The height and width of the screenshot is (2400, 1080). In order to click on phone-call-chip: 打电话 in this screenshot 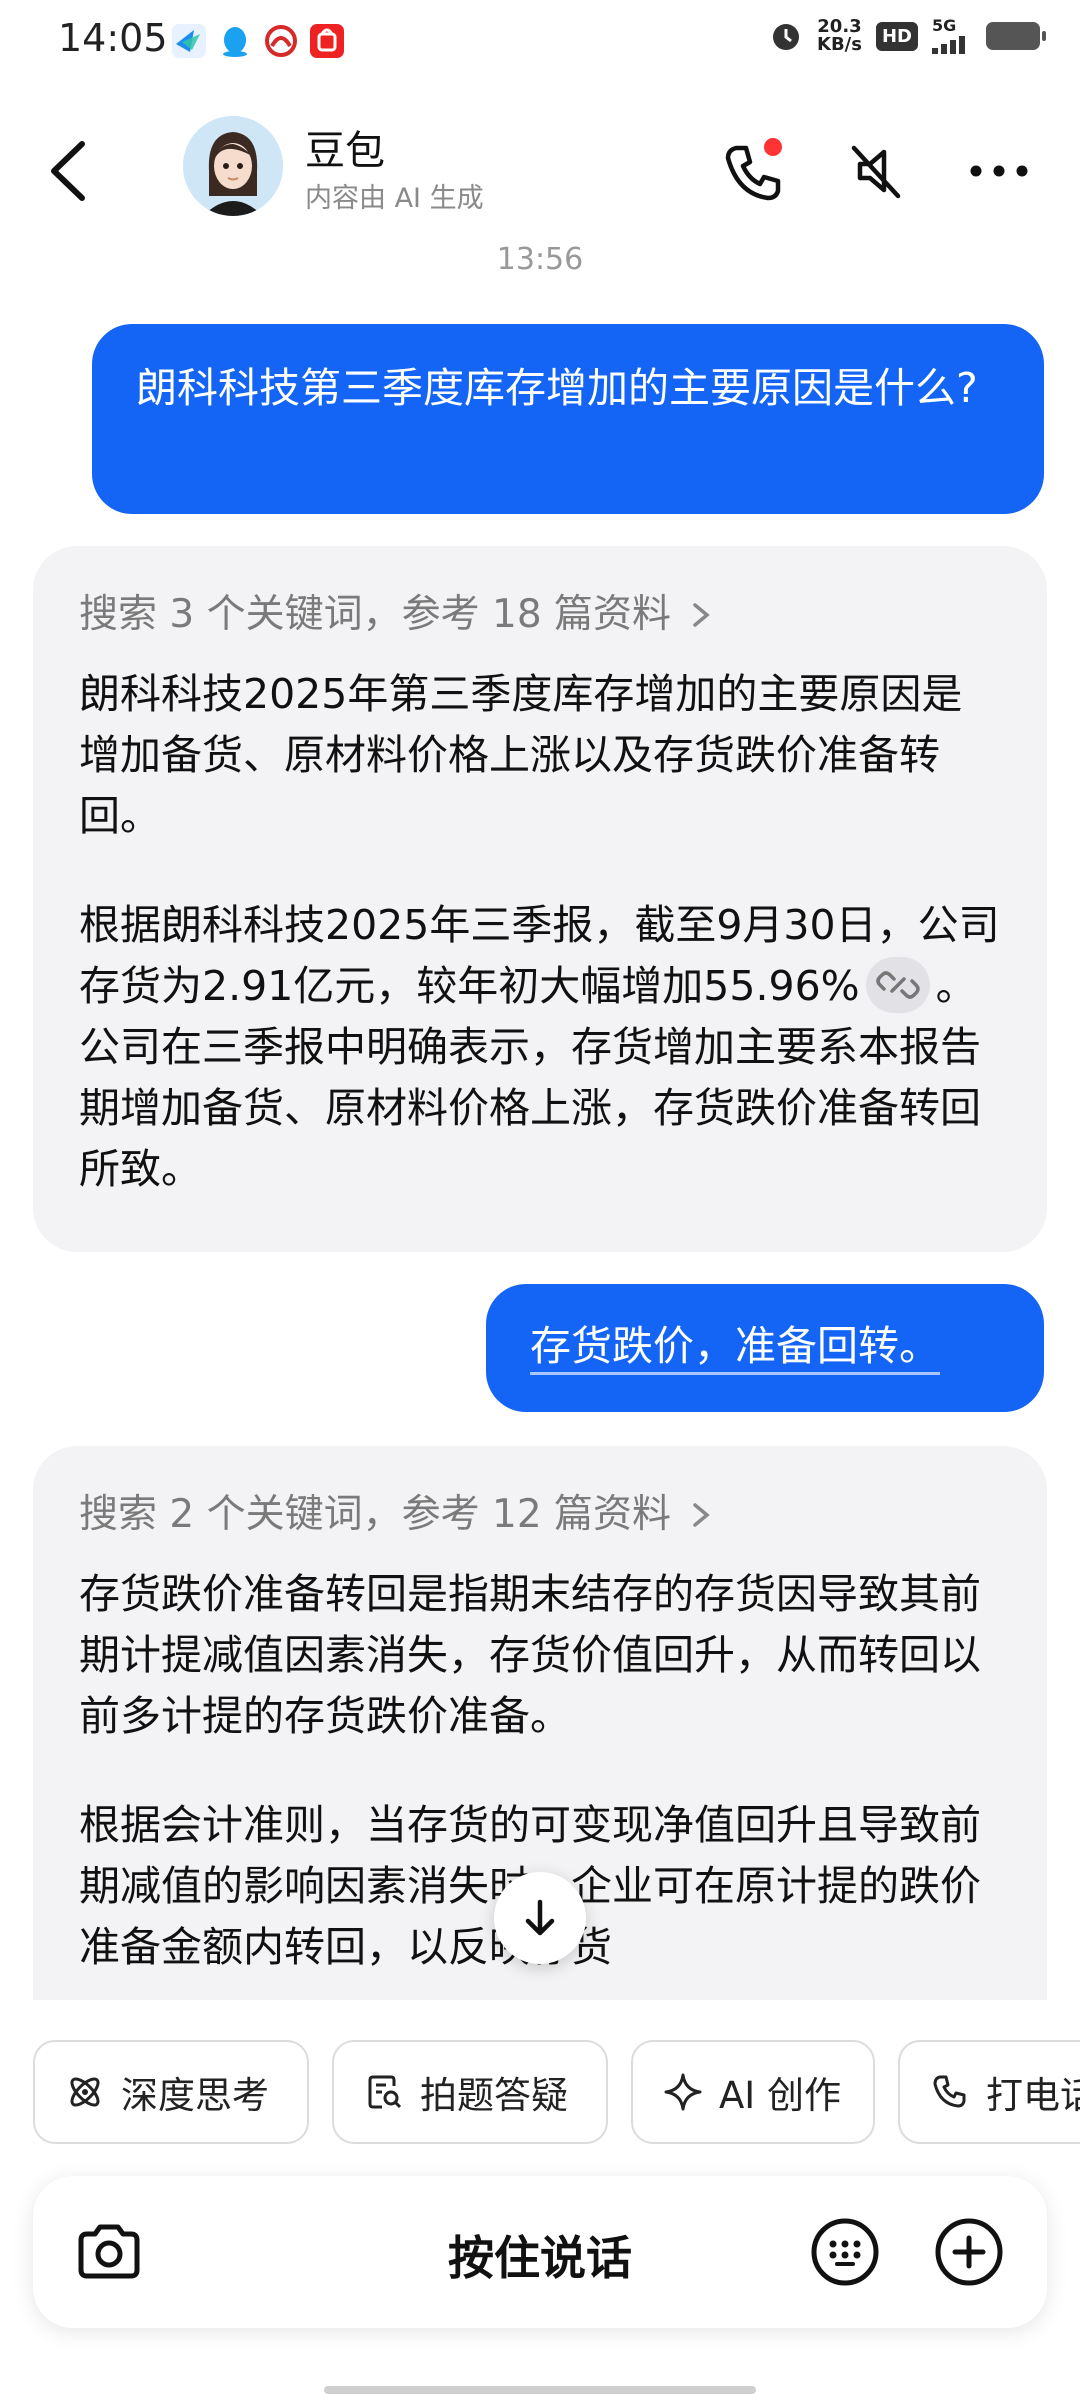, I will do `click(989, 2092)`.